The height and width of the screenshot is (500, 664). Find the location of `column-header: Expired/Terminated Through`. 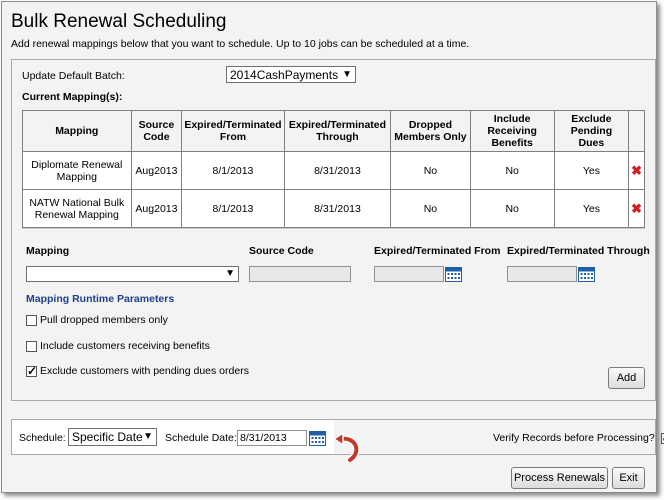

column-header: Expired/Terminated Through is located at coordinates (337, 131).